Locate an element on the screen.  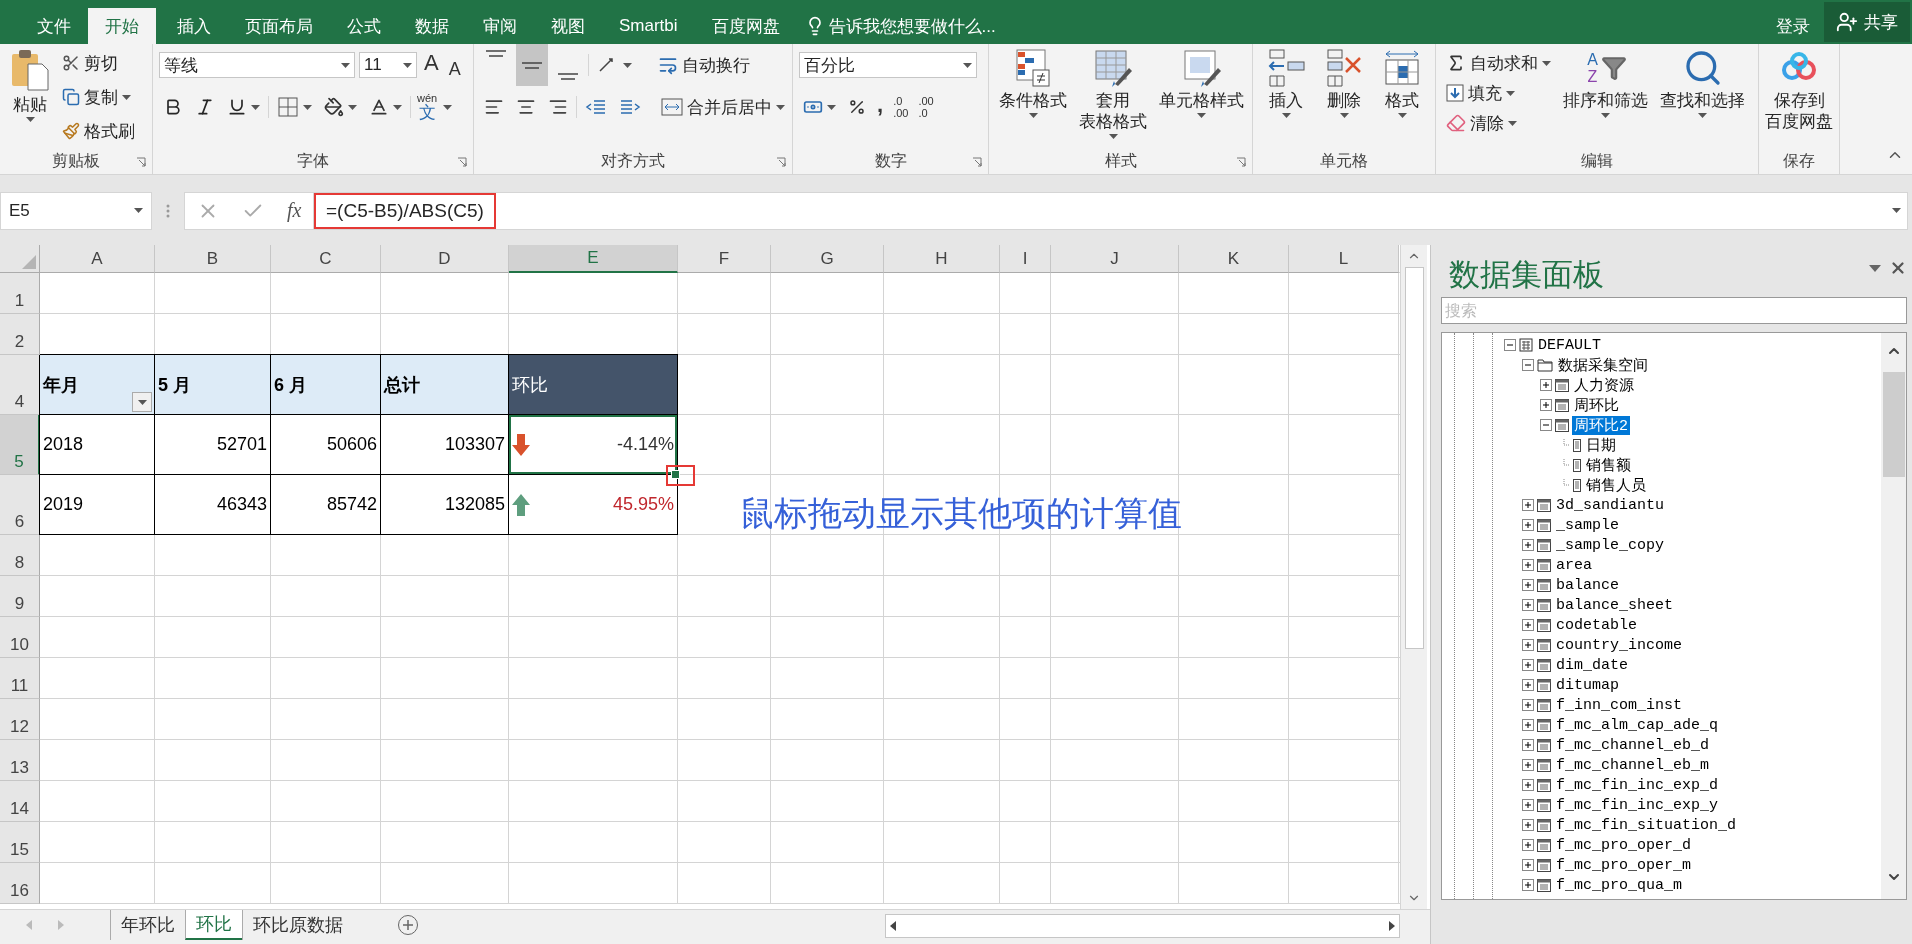
header-cell: 总计 is located at coordinates (445, 385).